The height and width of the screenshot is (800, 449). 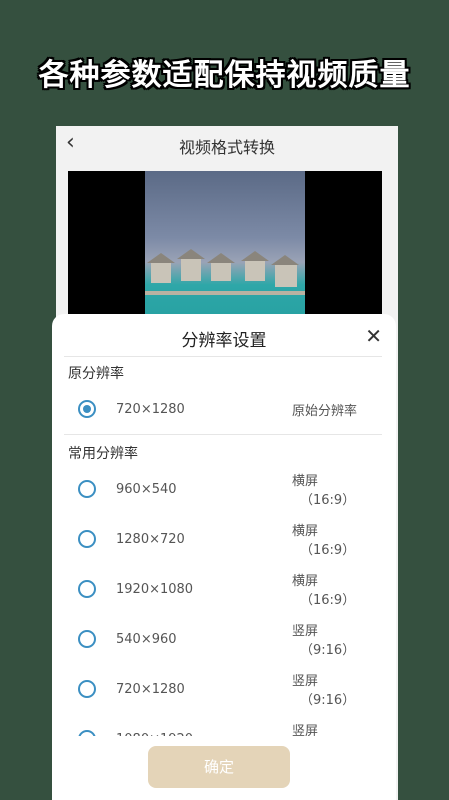 What do you see at coordinates (96, 374) in the screenshot?
I see `section-original-label: 原分辨率` at bounding box center [96, 374].